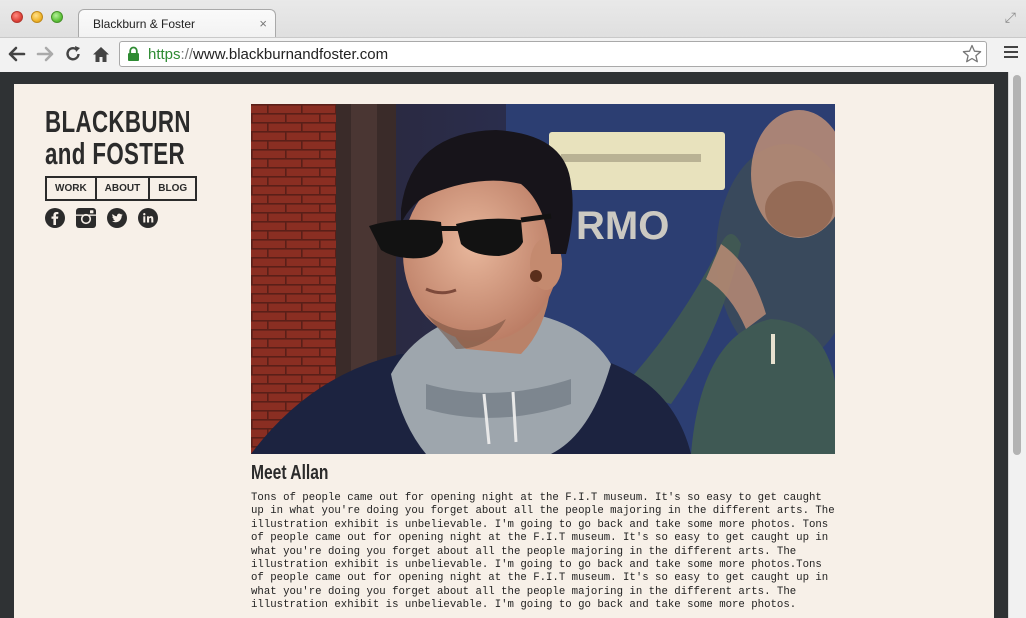  Describe the element at coordinates (101, 218) in the screenshot. I see `social-links` at that location.